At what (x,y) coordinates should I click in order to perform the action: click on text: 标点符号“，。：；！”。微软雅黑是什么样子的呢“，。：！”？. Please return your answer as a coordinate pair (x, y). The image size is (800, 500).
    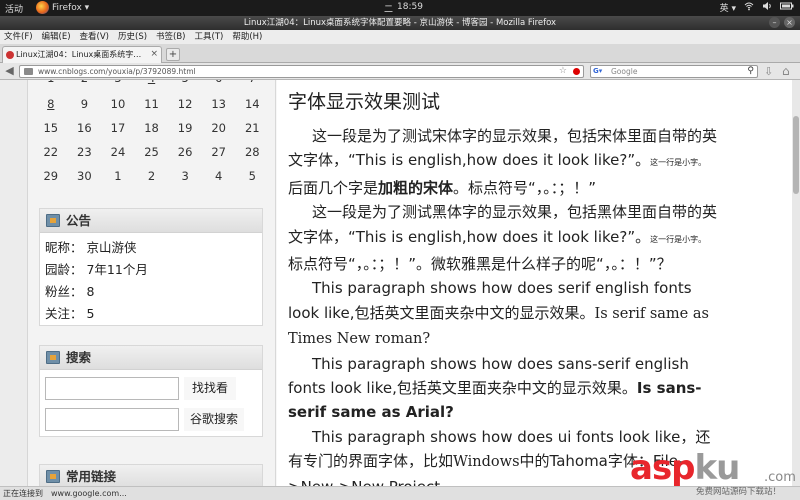
    Looking at the image, I should click on (480, 264).